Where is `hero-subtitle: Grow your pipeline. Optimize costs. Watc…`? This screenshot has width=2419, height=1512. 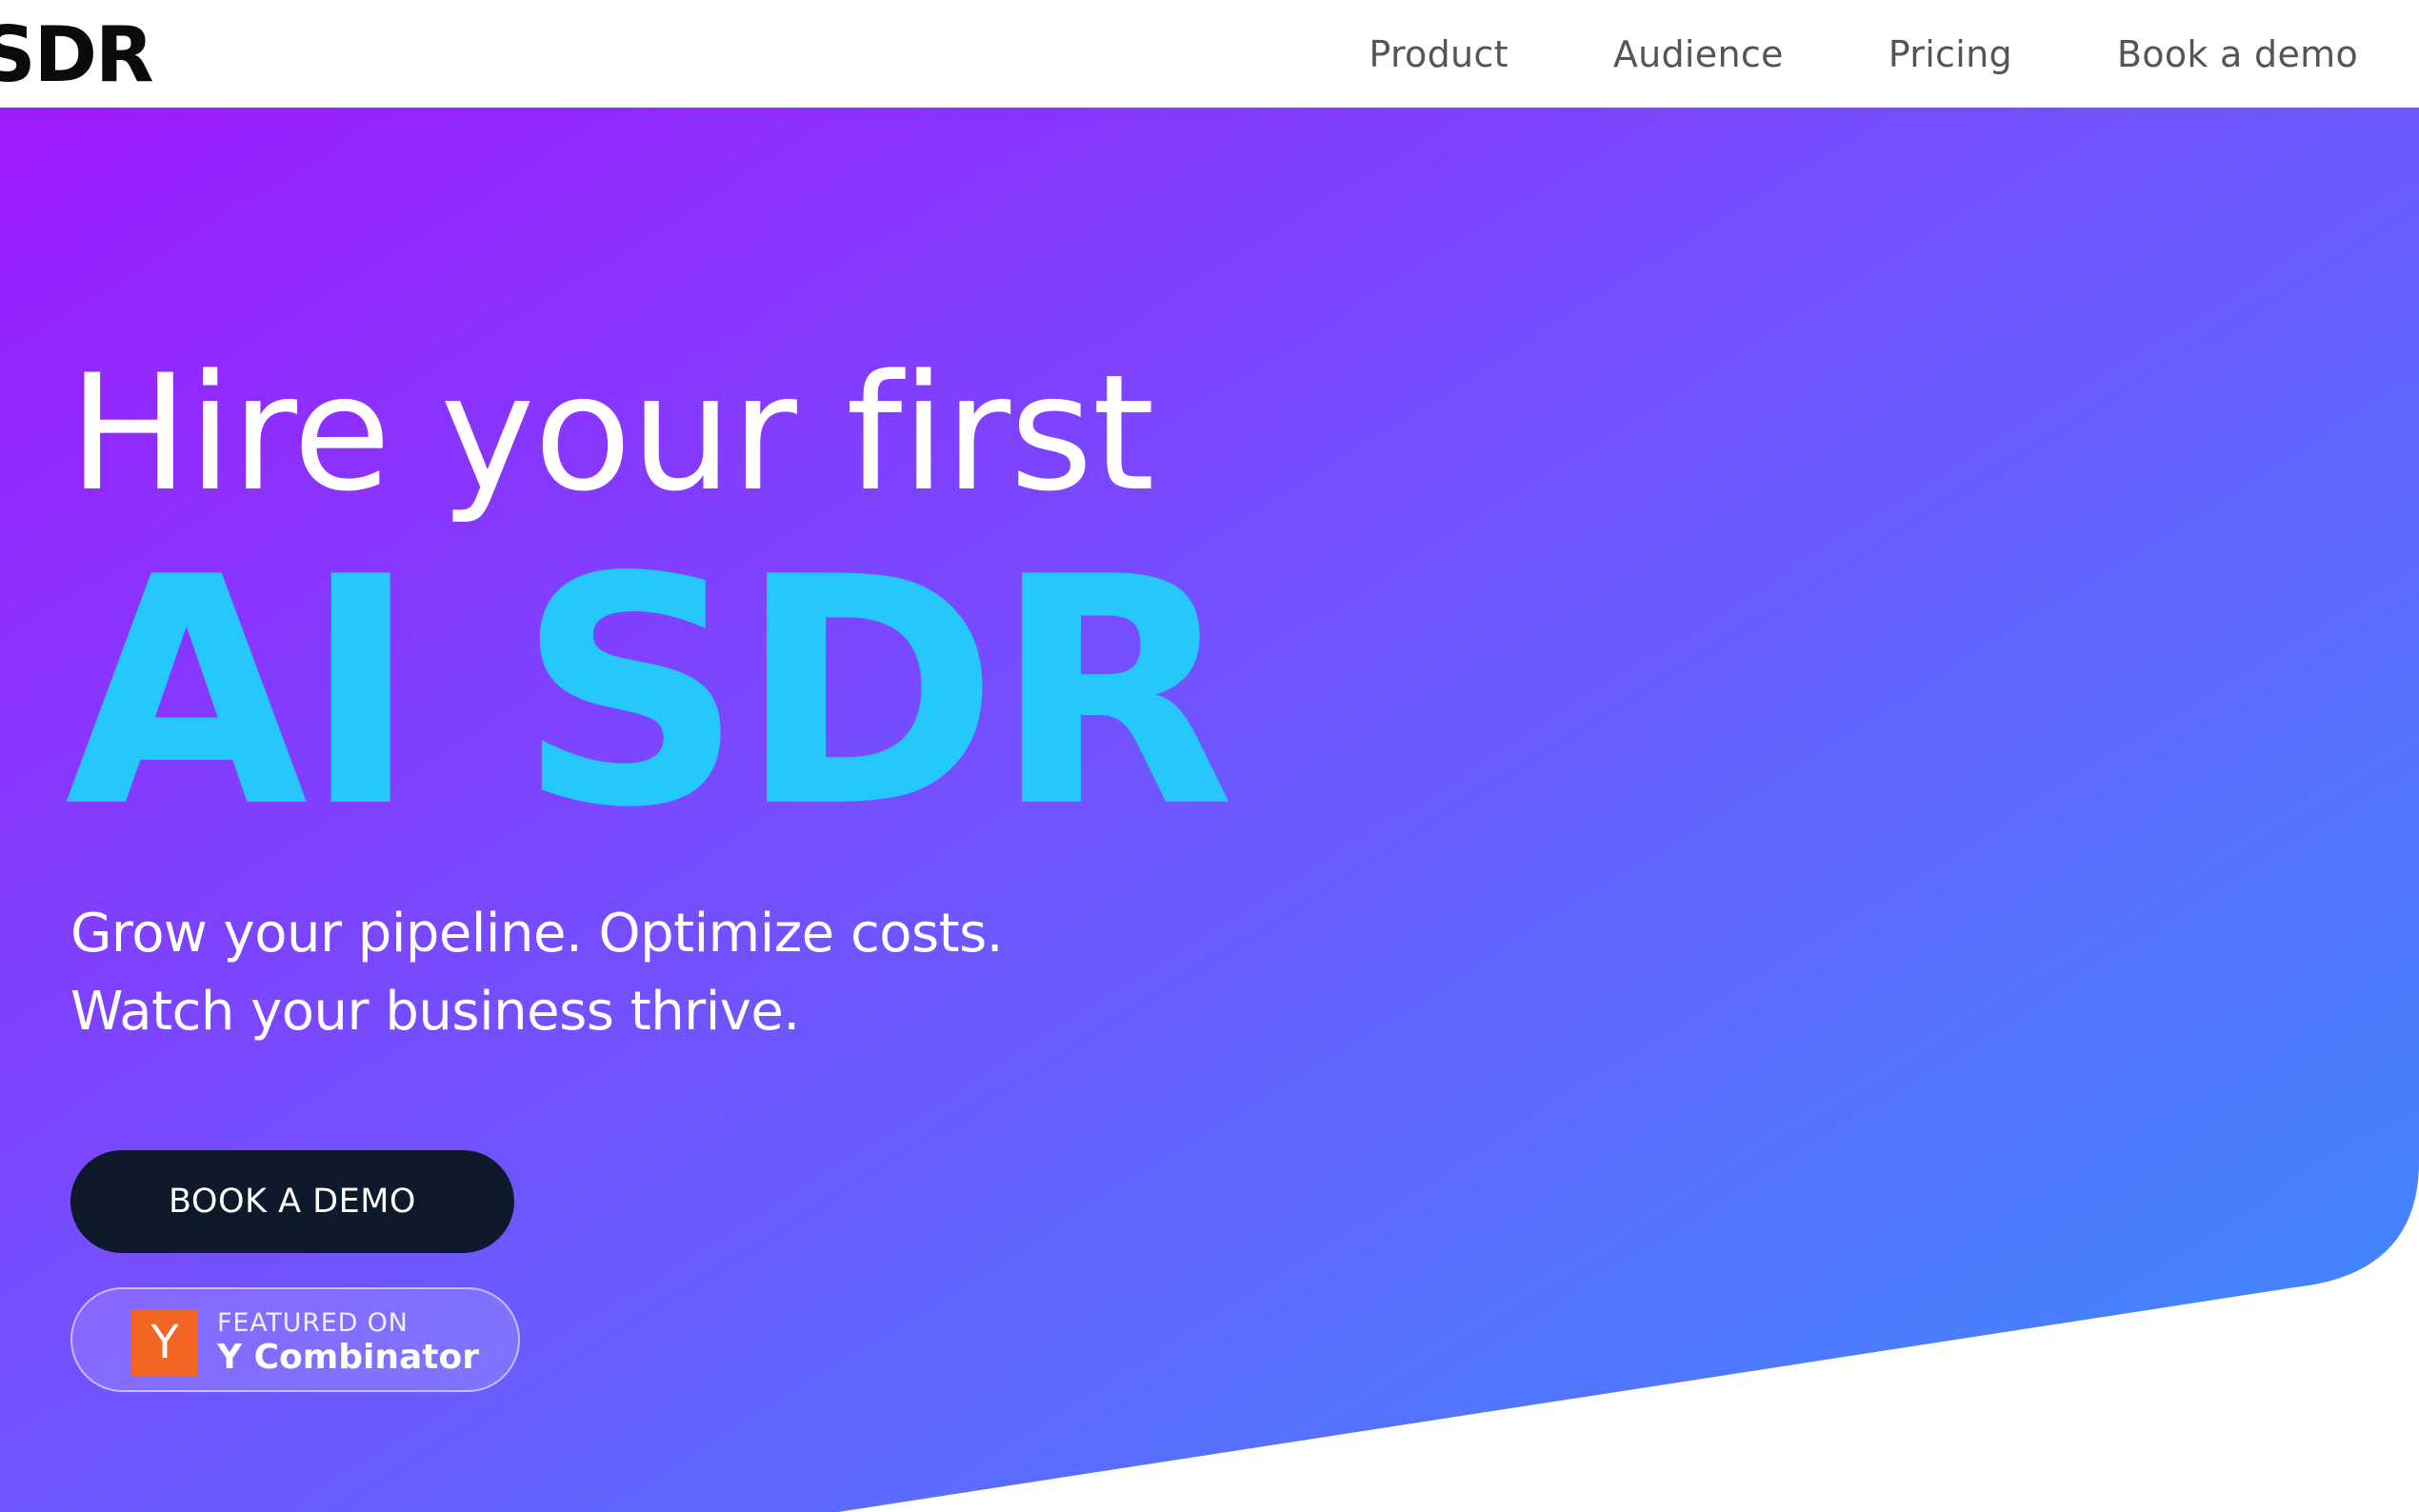 hero-subtitle: Grow your pipeline. Optimize costs. Watc… is located at coordinates (689, 973).